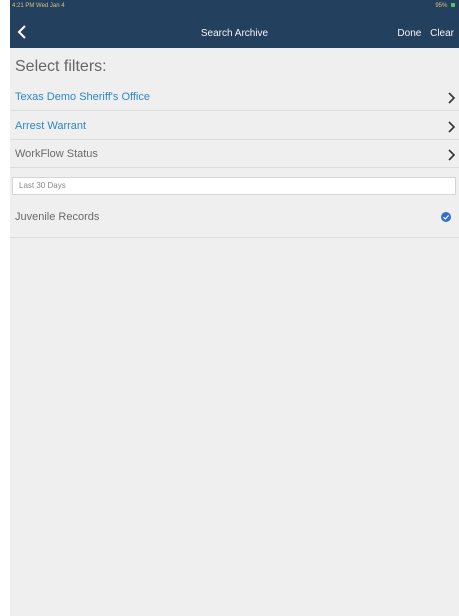  Describe the element at coordinates (82, 97) in the screenshot. I see `agency-filter-label: Texas Demo Sheriff's Office` at that location.